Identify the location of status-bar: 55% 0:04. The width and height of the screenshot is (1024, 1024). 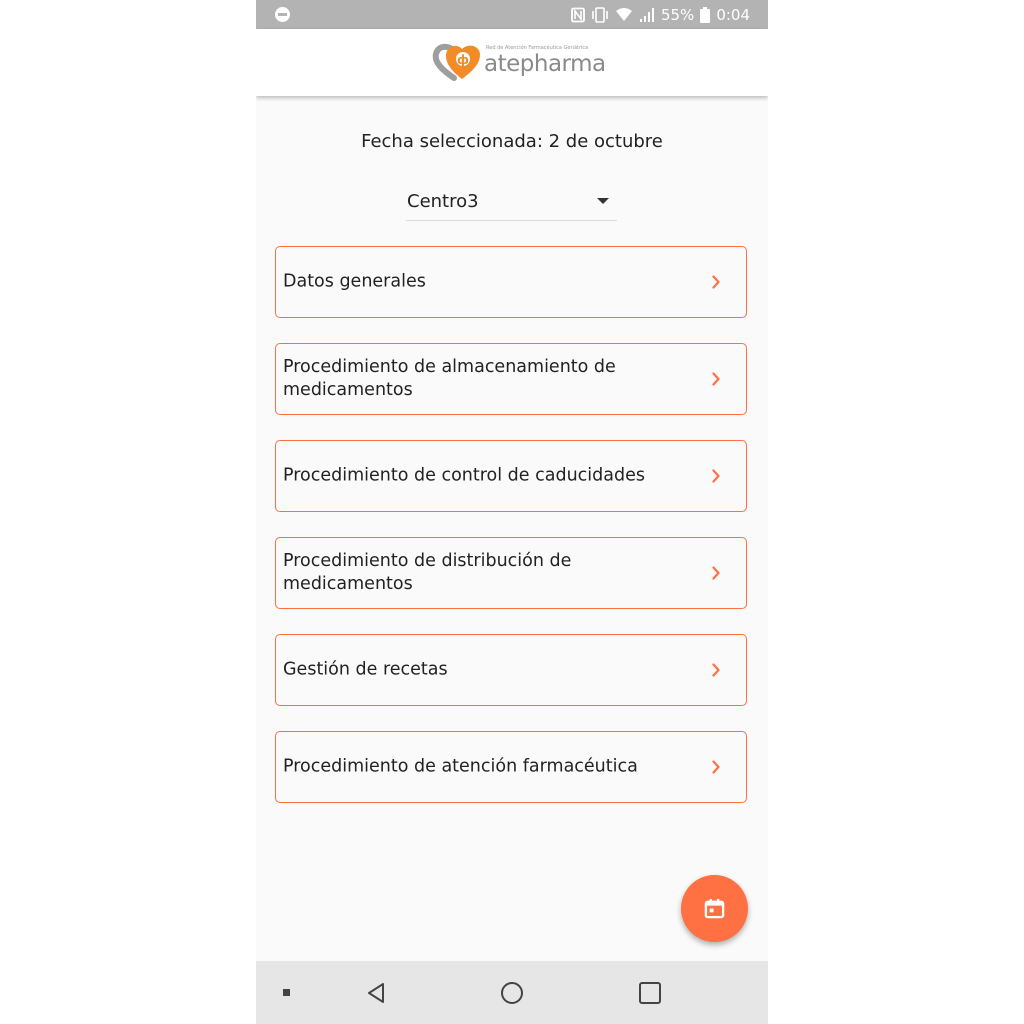
(512, 14).